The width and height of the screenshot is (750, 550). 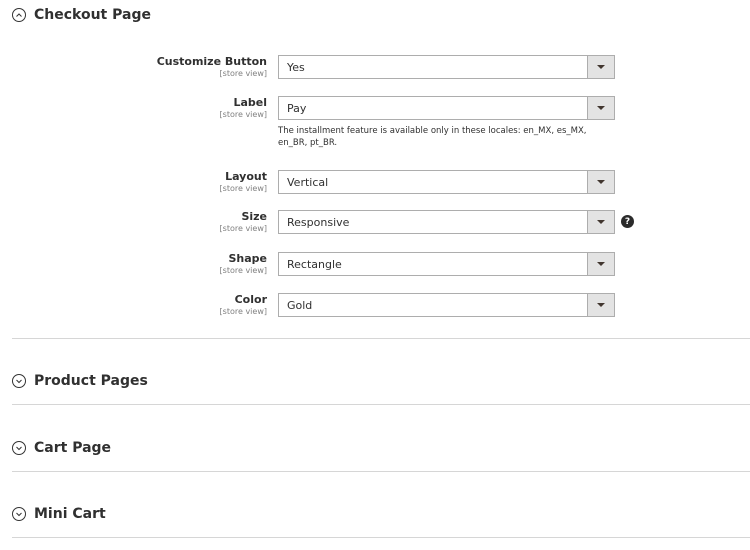 I want to click on customize-button-select: Yes, so click(x=446, y=67).